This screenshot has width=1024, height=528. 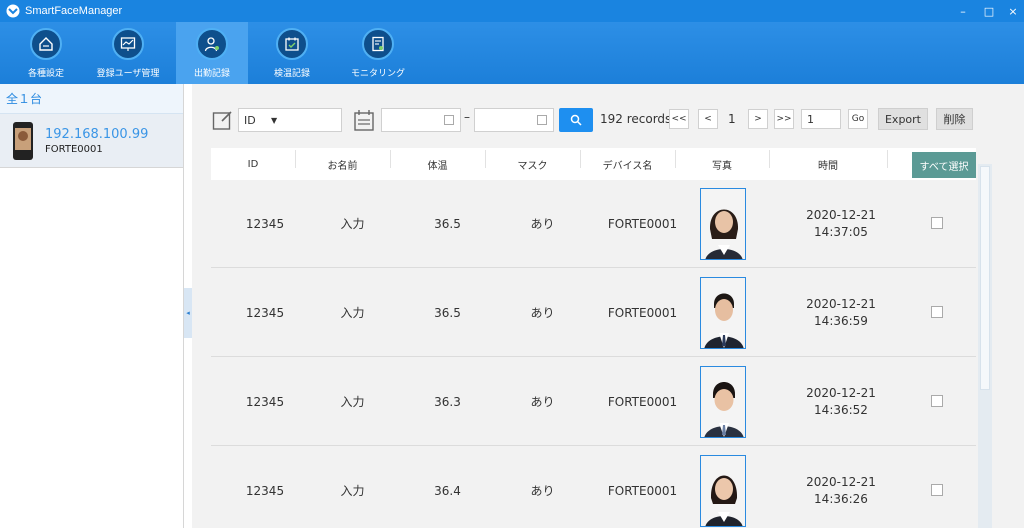 What do you see at coordinates (74, 11) in the screenshot?
I see `app-title: SmartFaceManager` at bounding box center [74, 11].